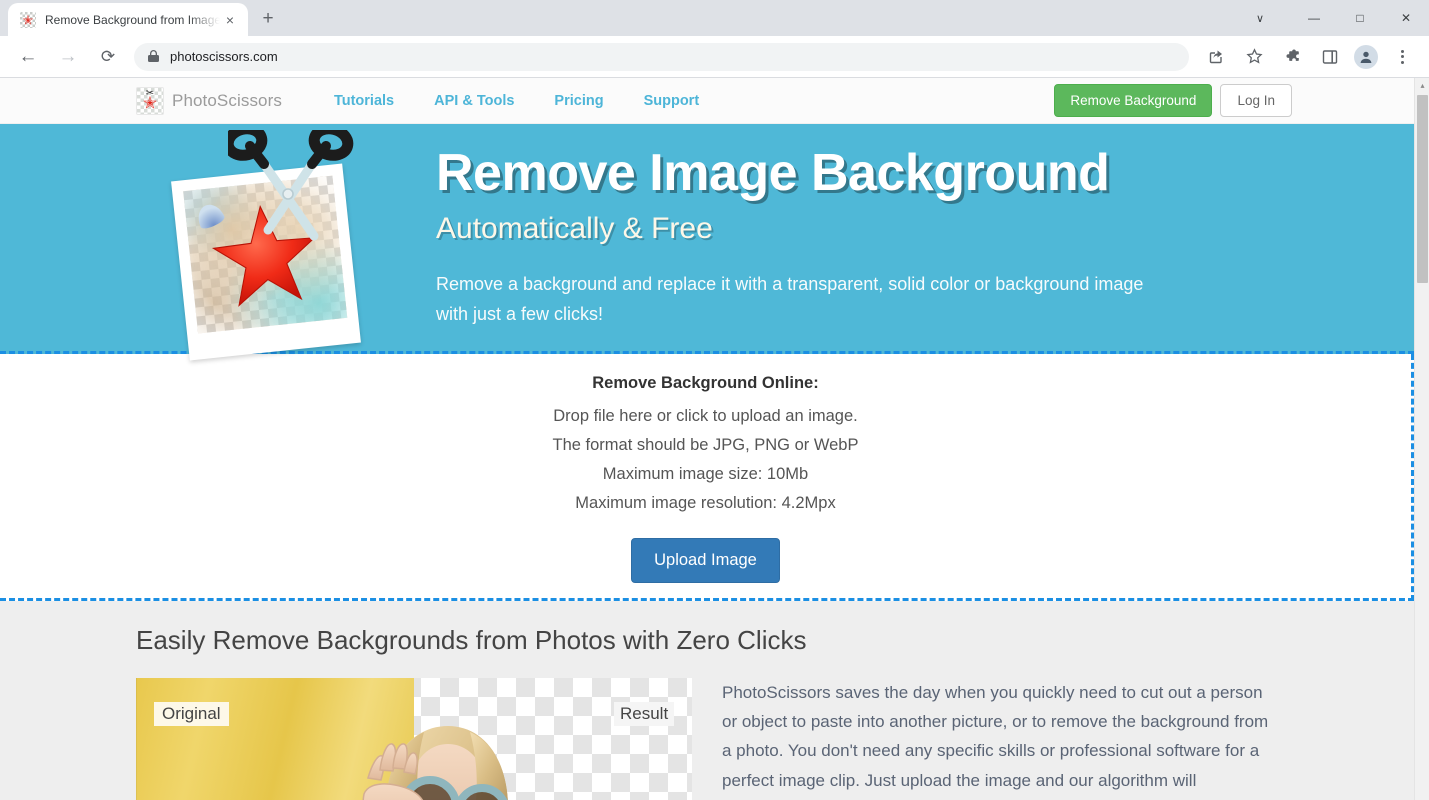  What do you see at coordinates (224, 56) in the screenshot?
I see `url-text: photoscissors.com` at bounding box center [224, 56].